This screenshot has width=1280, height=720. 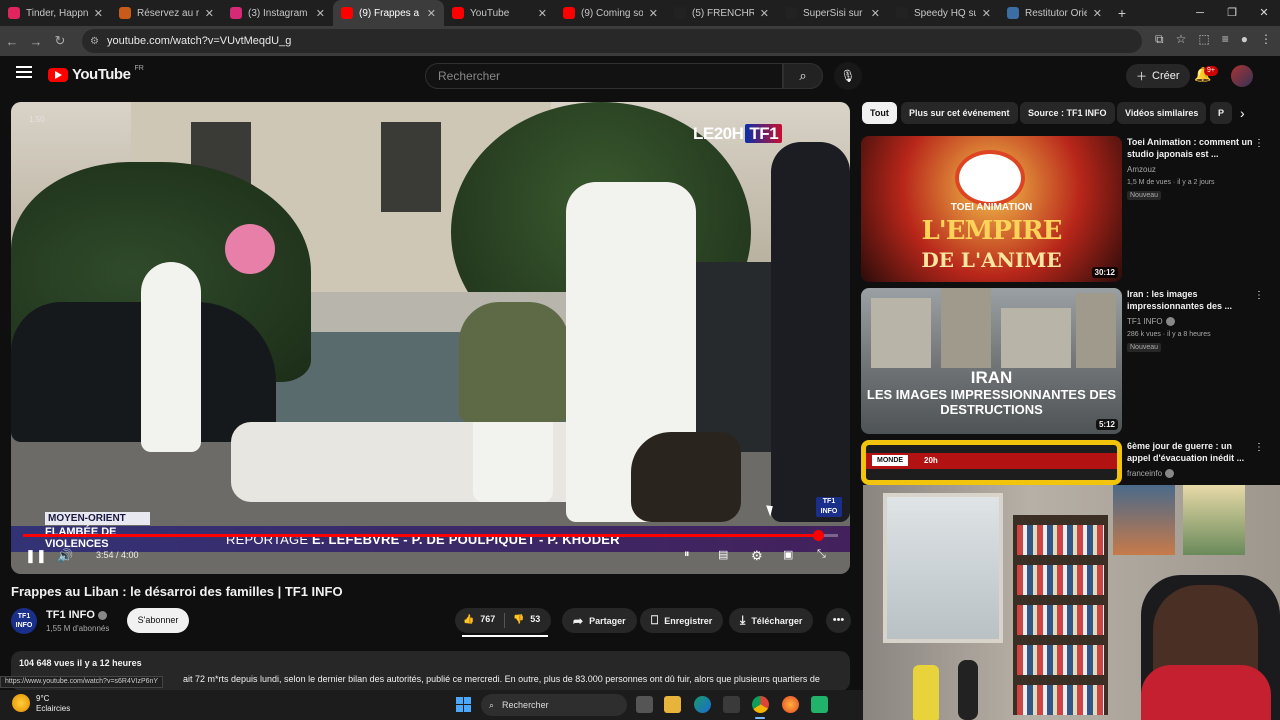 I want to click on new-tab-button: +, so click(x=1122, y=13).